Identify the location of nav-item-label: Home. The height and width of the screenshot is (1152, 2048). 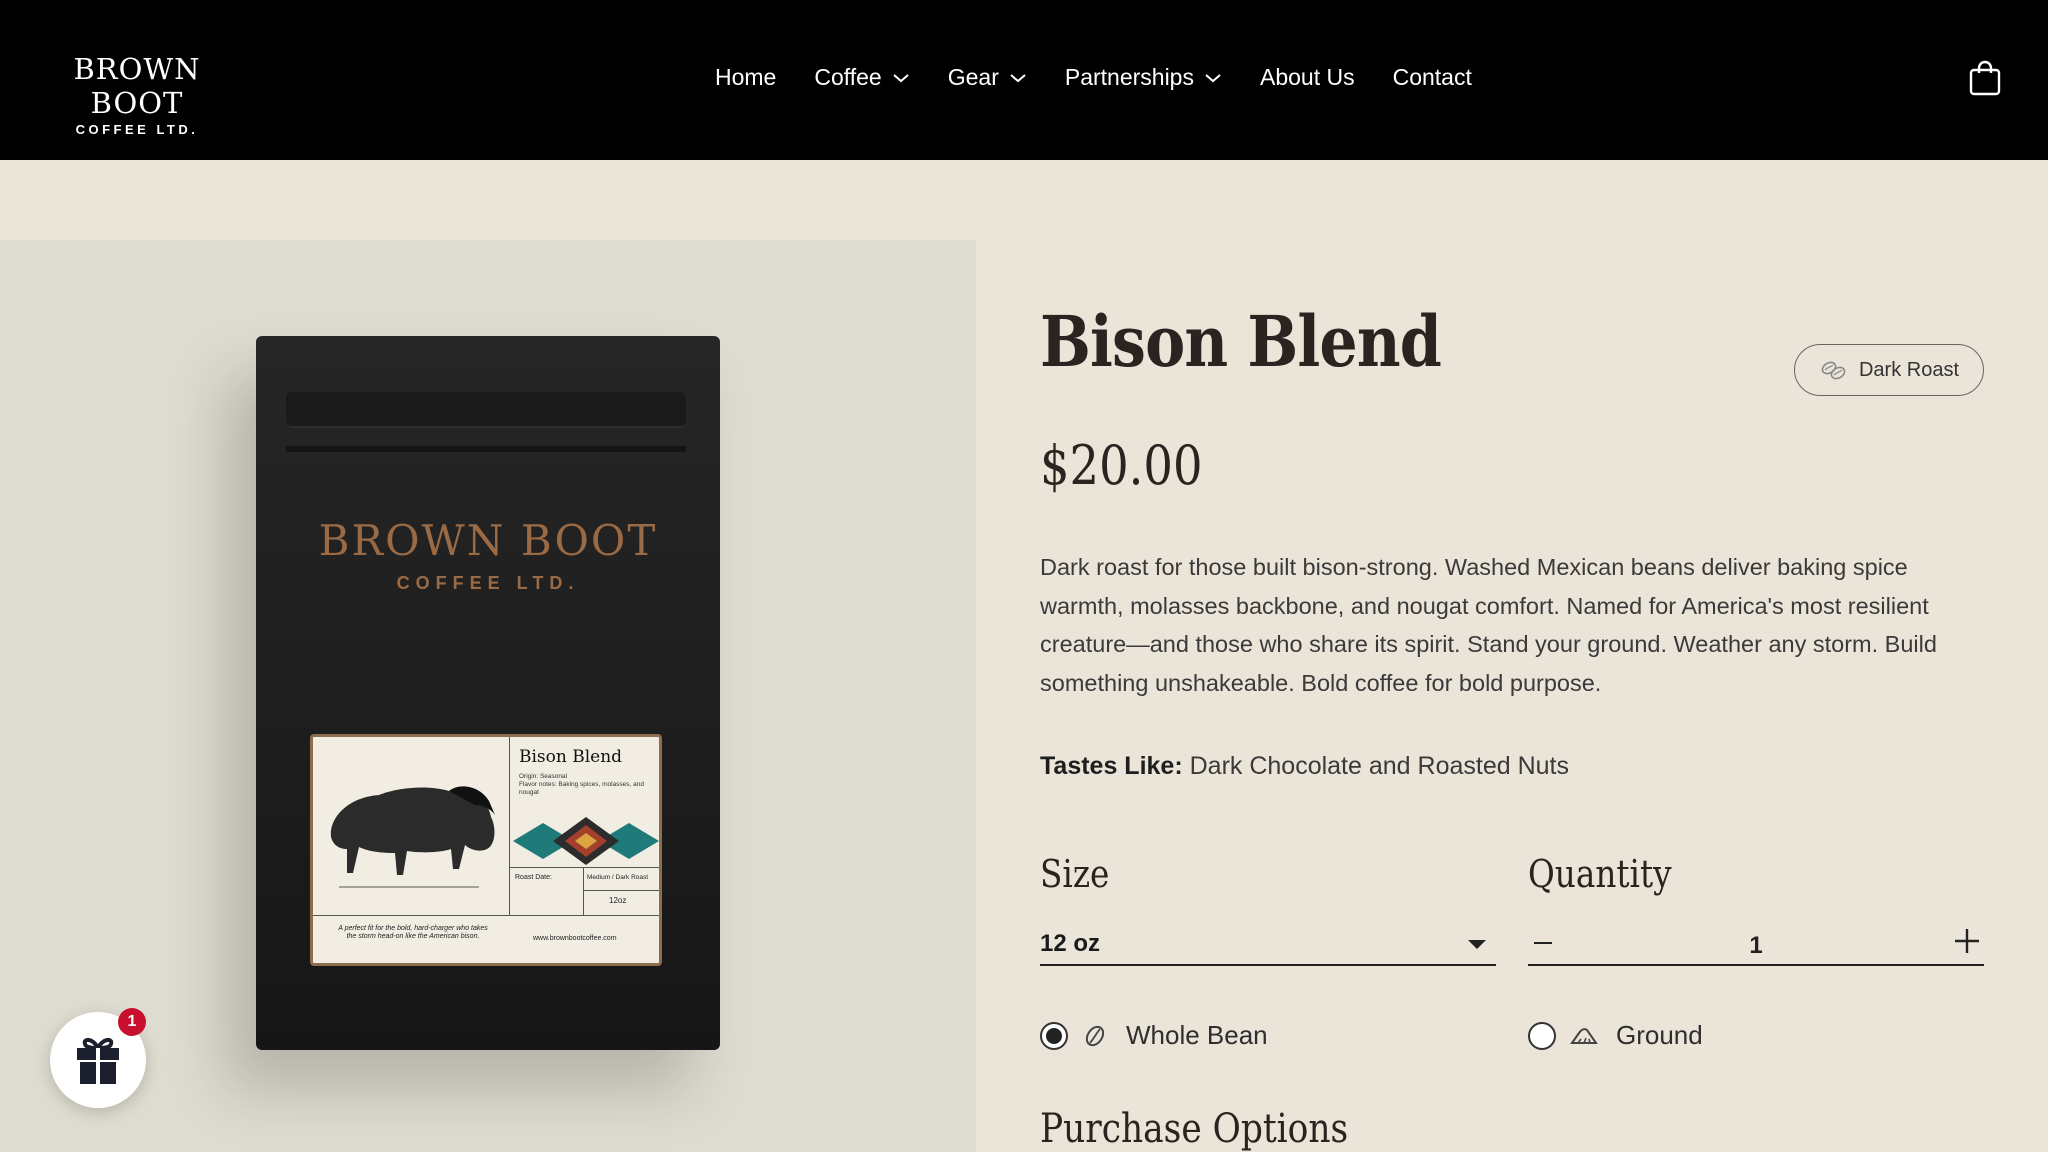
(746, 77).